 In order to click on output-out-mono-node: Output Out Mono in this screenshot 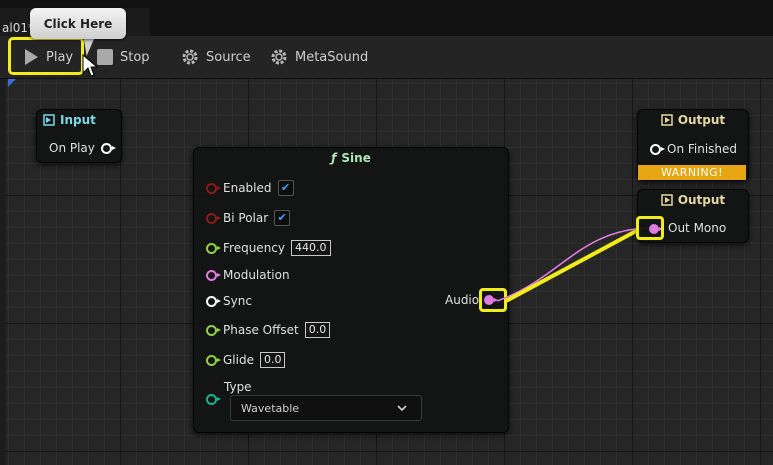, I will do `click(692, 216)`.